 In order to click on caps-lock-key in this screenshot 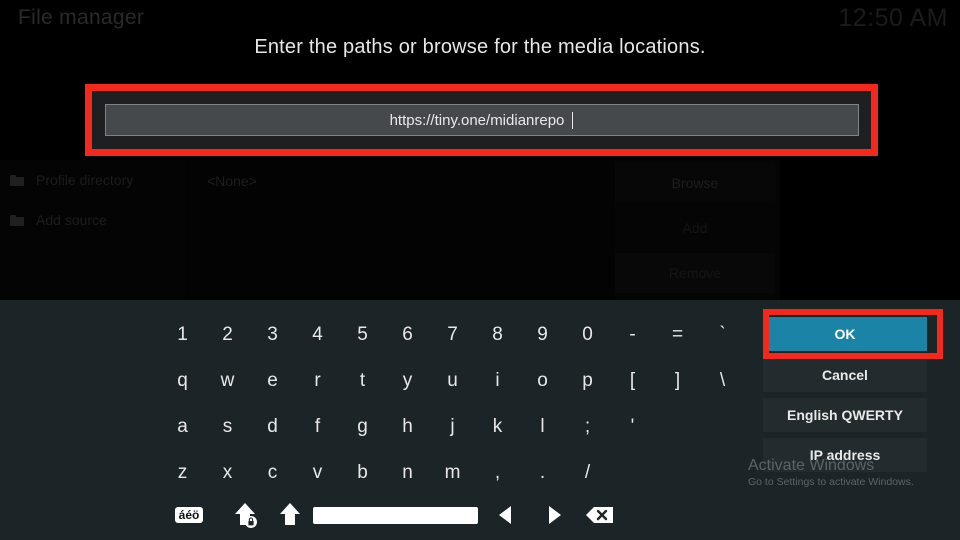, I will do `click(245, 515)`.